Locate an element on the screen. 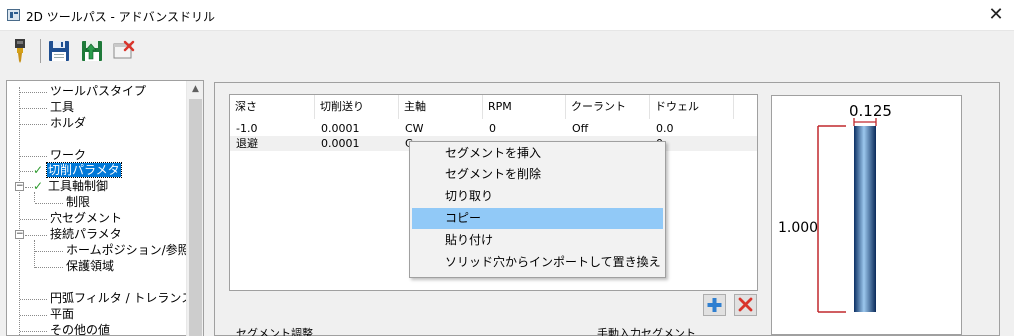 This screenshot has height=336, width=1014. tree-item-label: ツールパスタイプ is located at coordinates (98, 91).